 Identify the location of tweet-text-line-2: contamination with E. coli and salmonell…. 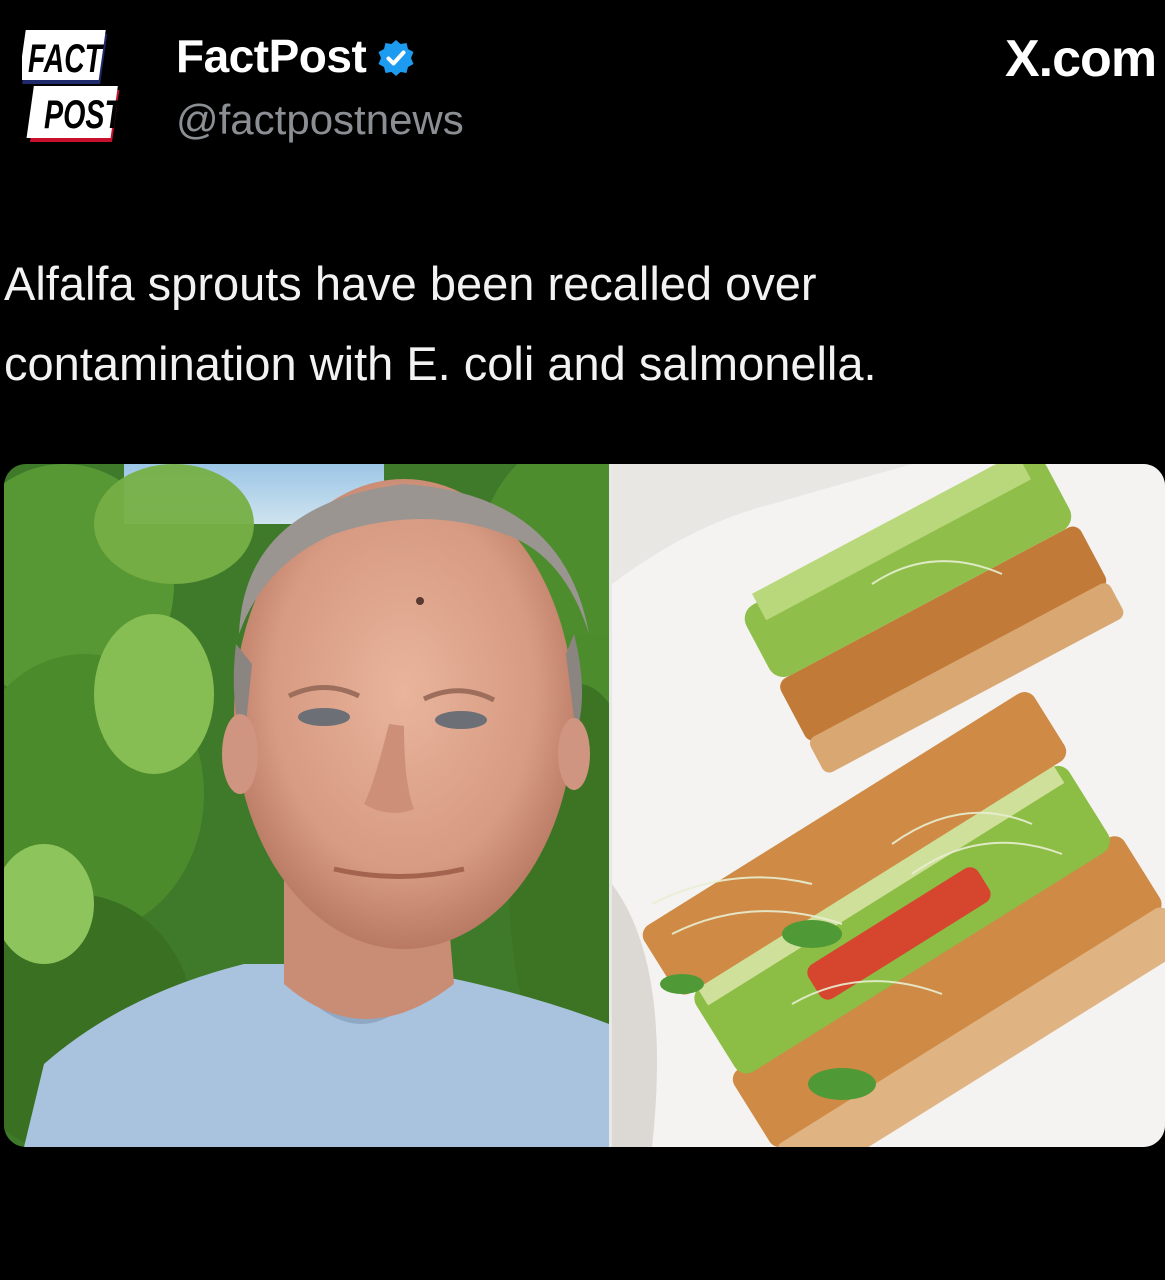
(440, 363).